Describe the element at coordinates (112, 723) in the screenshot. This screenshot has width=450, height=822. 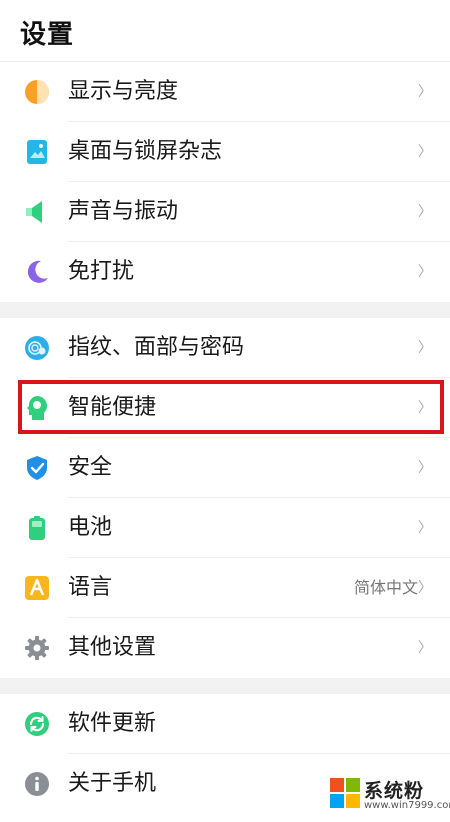
I see `settings-item-label: 软件更新` at that location.